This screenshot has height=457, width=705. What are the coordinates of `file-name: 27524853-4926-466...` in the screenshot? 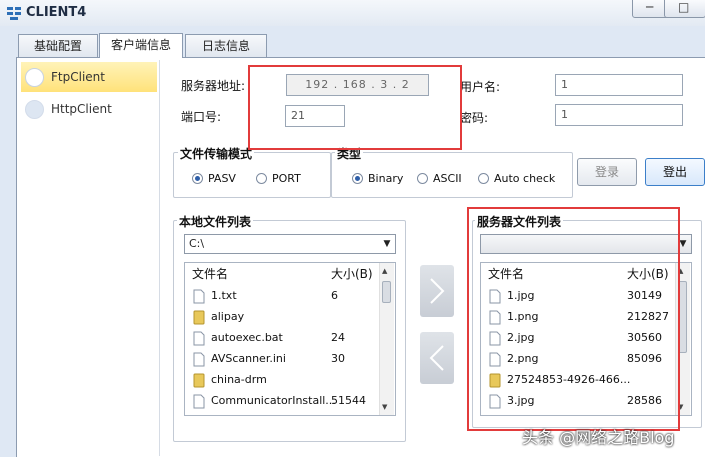 It's located at (569, 379).